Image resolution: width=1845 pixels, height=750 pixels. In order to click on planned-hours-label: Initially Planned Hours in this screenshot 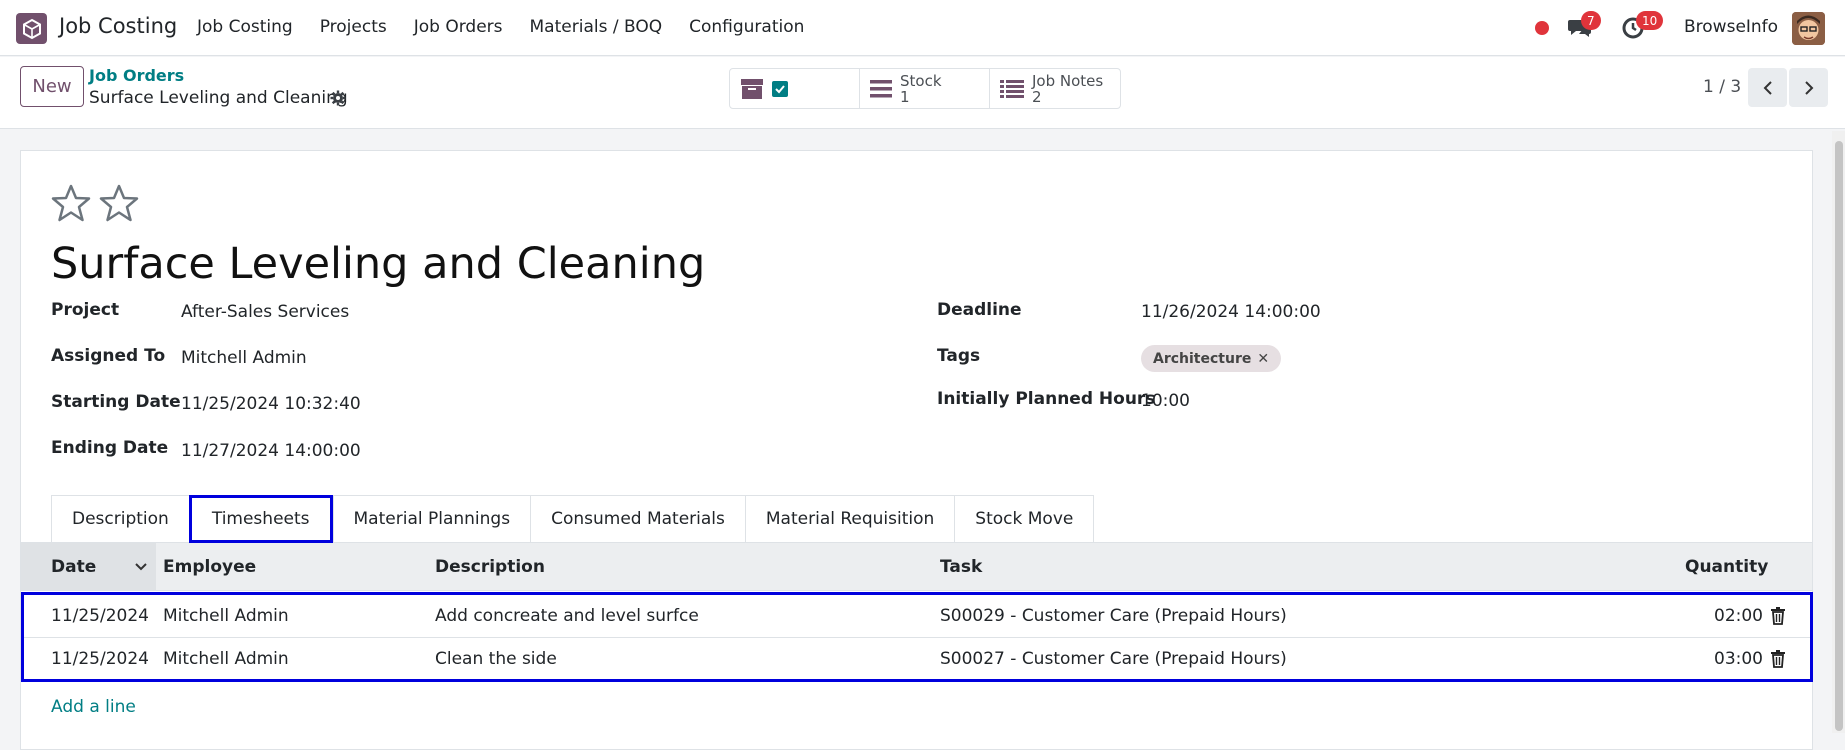, I will do `click(1046, 399)`.